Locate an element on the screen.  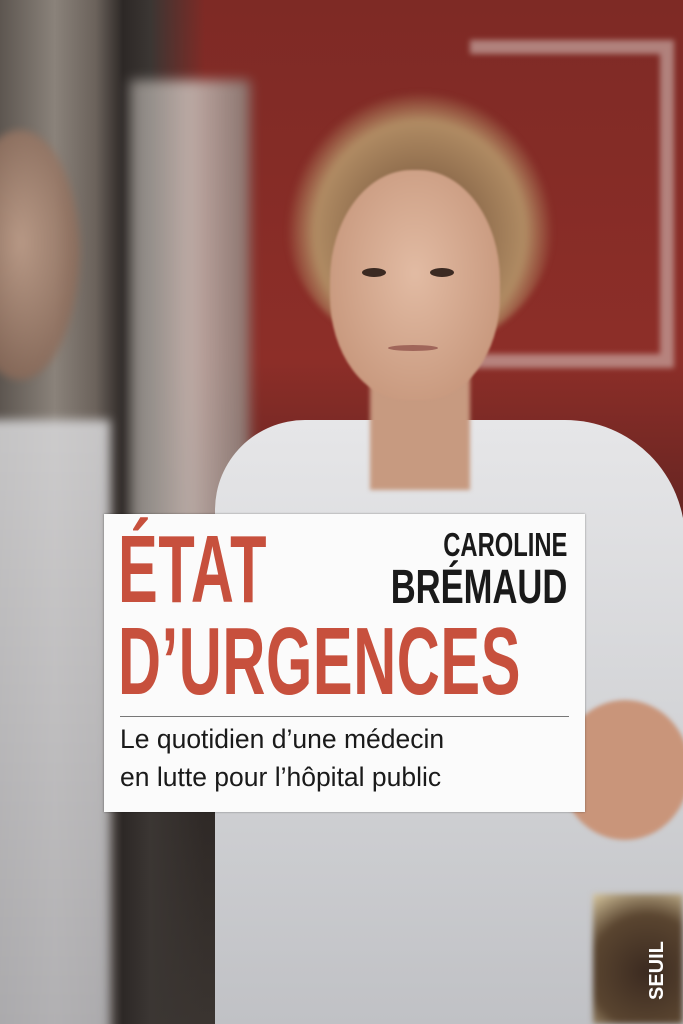
reflection-face is located at coordinates (40, 255).